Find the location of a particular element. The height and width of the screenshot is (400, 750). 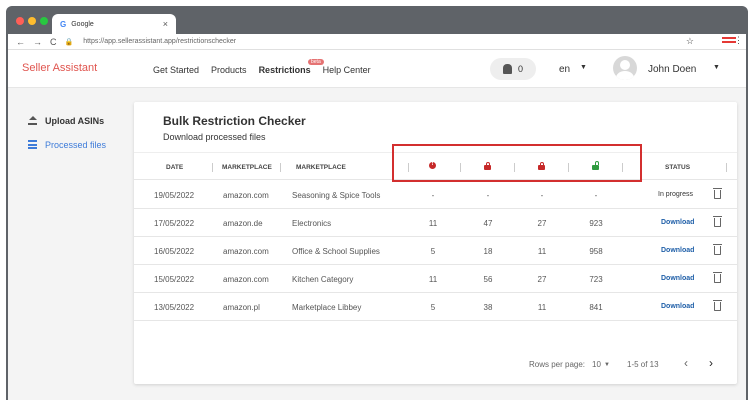

user-name: John Doen is located at coordinates (672, 69).